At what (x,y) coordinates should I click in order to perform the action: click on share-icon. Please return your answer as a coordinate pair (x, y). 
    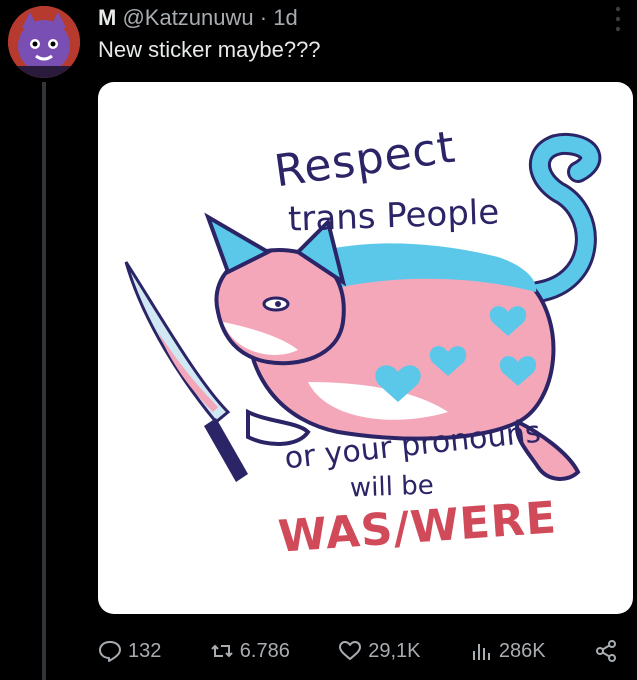
    Looking at the image, I should click on (605, 651).